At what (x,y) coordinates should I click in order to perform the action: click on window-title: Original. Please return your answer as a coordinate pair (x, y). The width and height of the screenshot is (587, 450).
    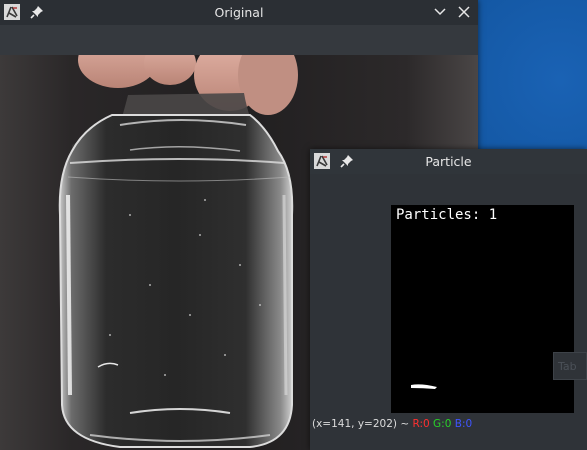
    Looking at the image, I should click on (239, 12).